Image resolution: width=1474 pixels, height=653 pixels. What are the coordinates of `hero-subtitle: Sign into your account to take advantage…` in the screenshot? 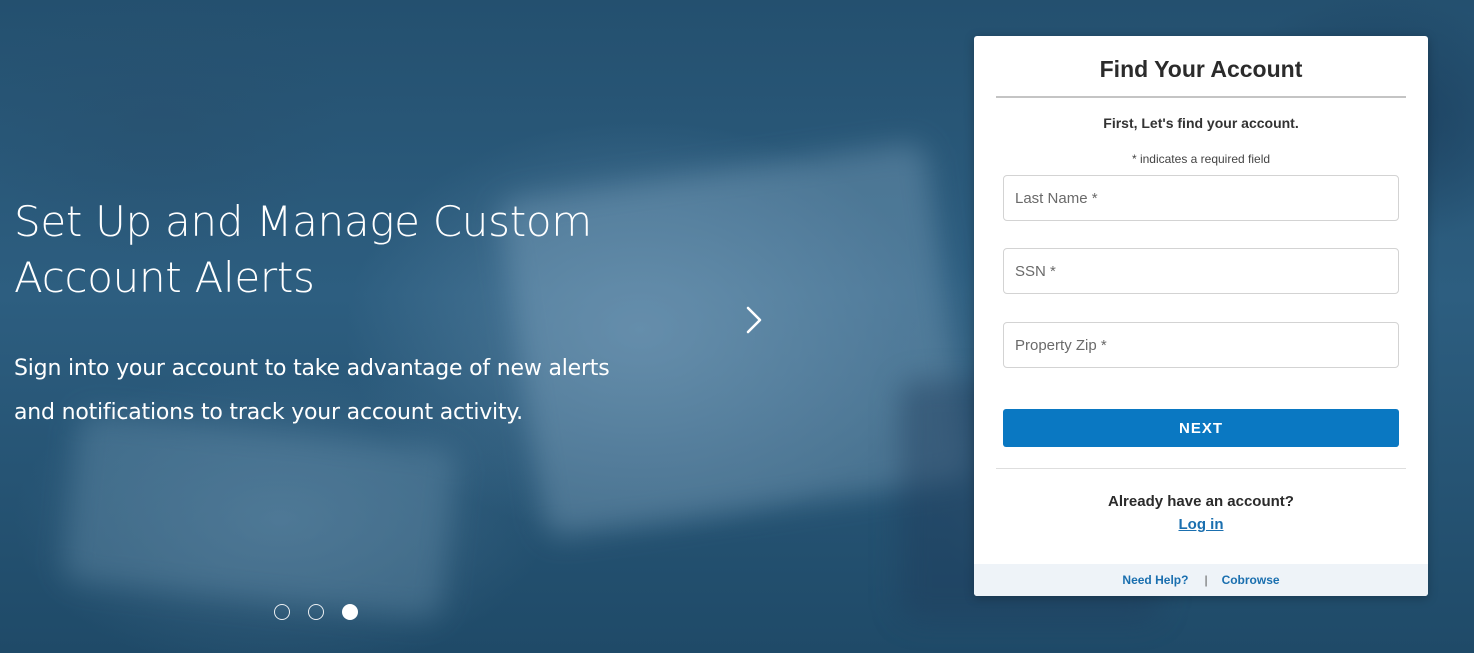 It's located at (312, 390).